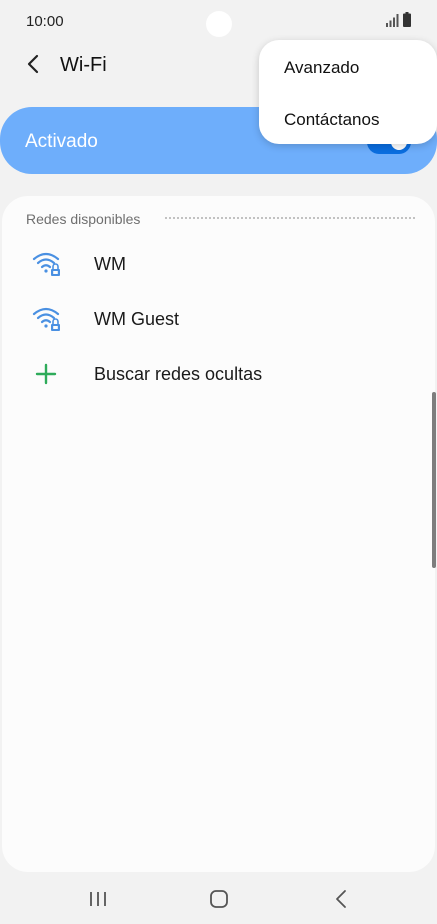 The width and height of the screenshot is (437, 924). What do you see at coordinates (137, 319) in the screenshot?
I see `network-name: WM Guest` at bounding box center [137, 319].